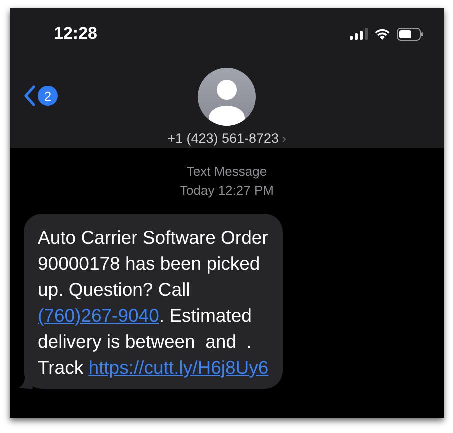 Image resolution: width=453 pixels, height=433 pixels. I want to click on signal-icon, so click(359, 34).